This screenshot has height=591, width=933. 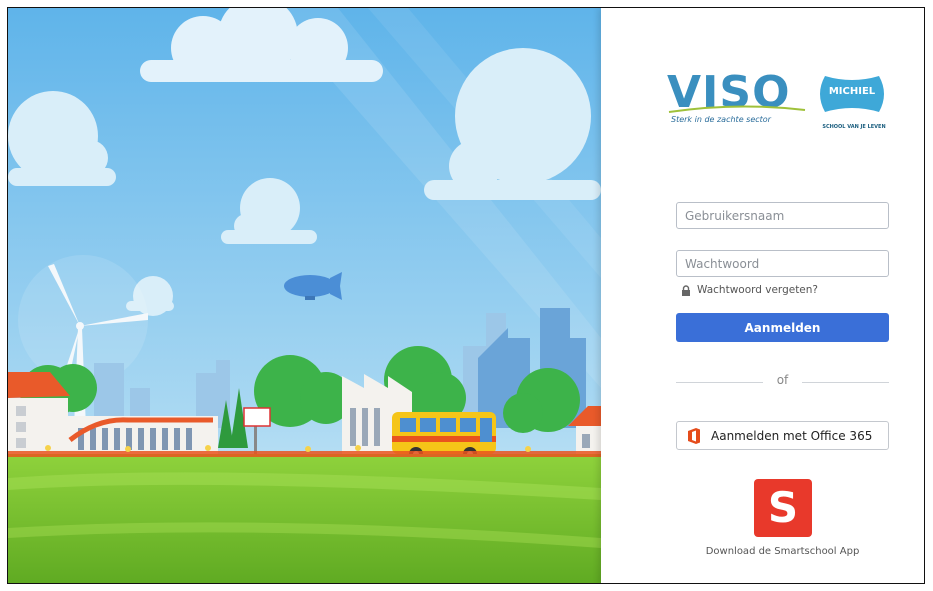 I want to click on username-input, so click(x=782, y=215).